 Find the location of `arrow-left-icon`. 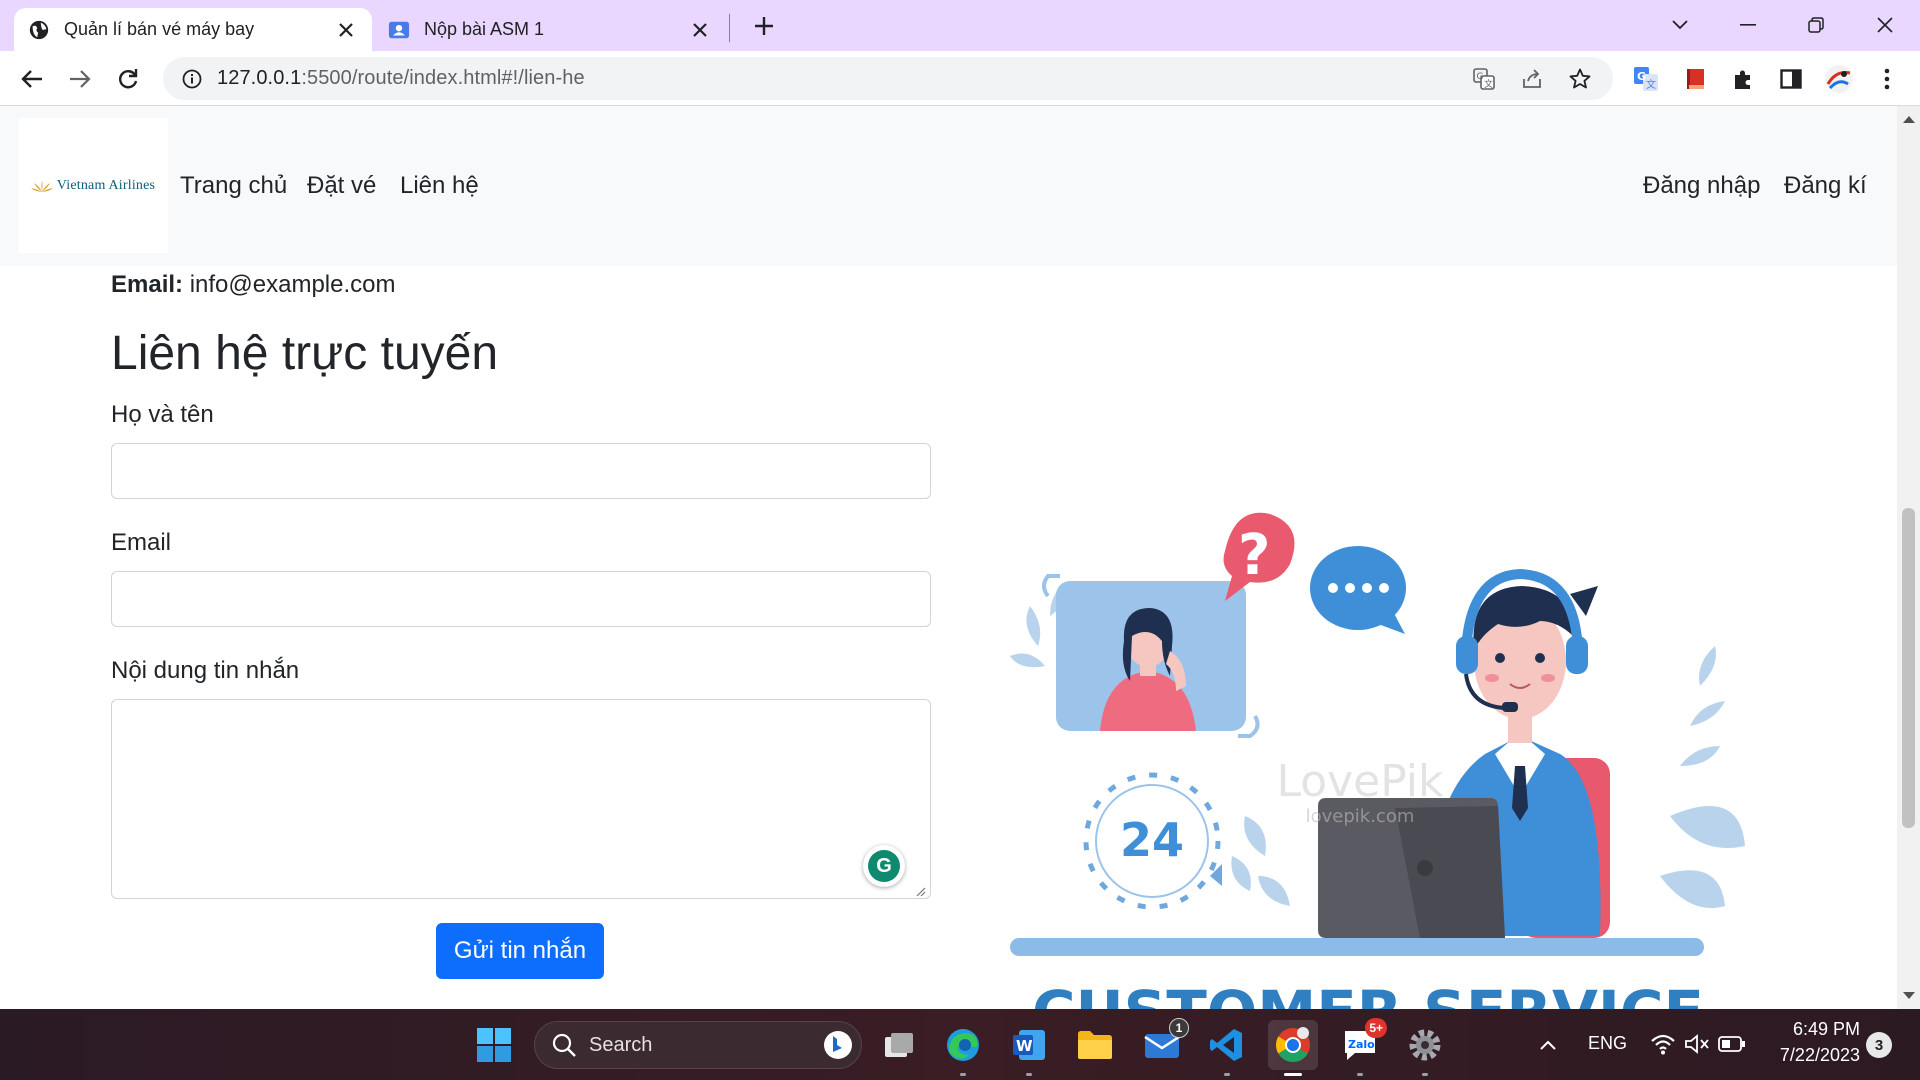

arrow-left-icon is located at coordinates (31, 79).